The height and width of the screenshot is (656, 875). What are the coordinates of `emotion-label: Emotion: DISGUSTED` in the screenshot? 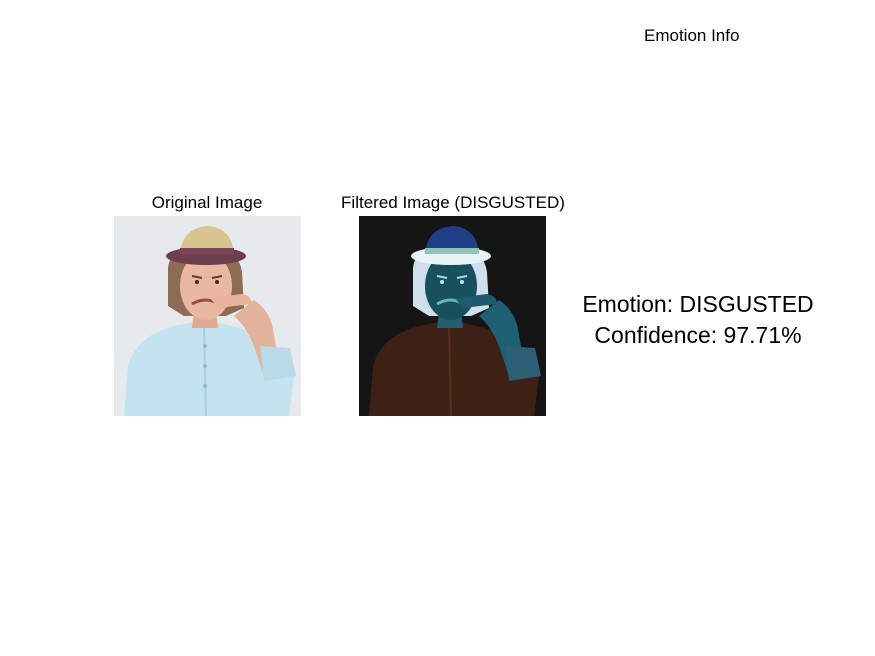 It's located at (698, 304).